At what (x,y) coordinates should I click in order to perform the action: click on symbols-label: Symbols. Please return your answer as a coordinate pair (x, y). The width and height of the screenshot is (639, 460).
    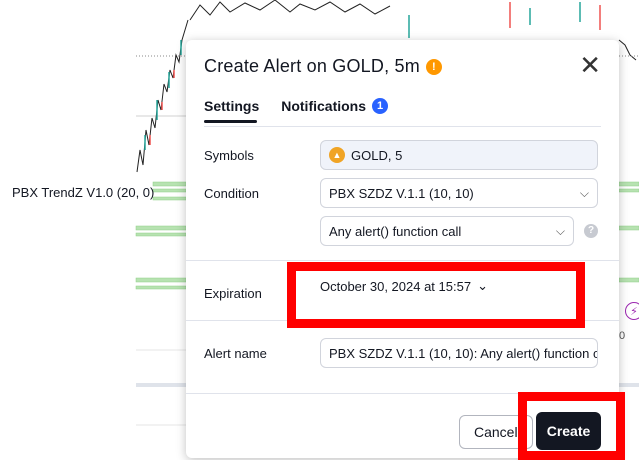
    Looking at the image, I should click on (229, 155).